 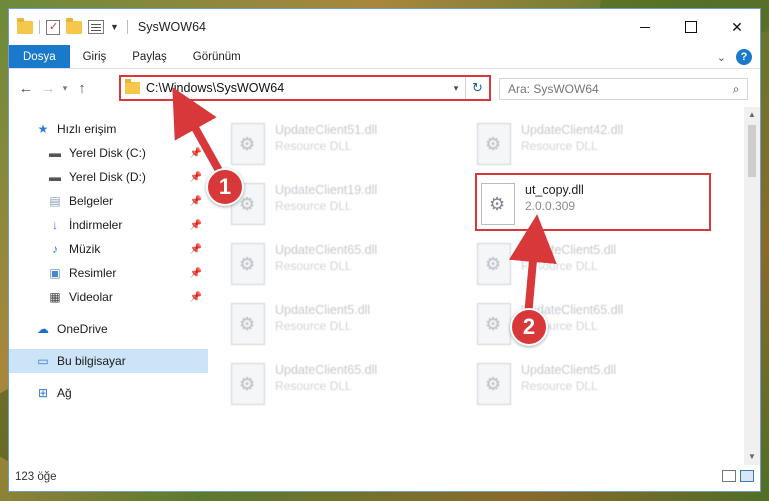 I want to click on sidebar-item-disk-c: ▬ Yerel Disk (C:) 📌, so click(x=108, y=153).